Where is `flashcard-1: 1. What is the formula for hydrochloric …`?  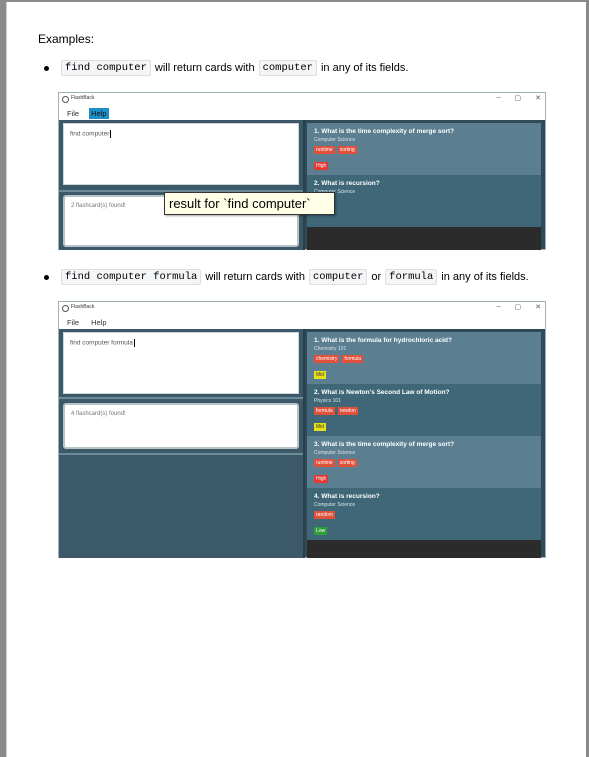 flashcard-1: 1. What is the formula for hydrochloric … is located at coordinates (424, 358).